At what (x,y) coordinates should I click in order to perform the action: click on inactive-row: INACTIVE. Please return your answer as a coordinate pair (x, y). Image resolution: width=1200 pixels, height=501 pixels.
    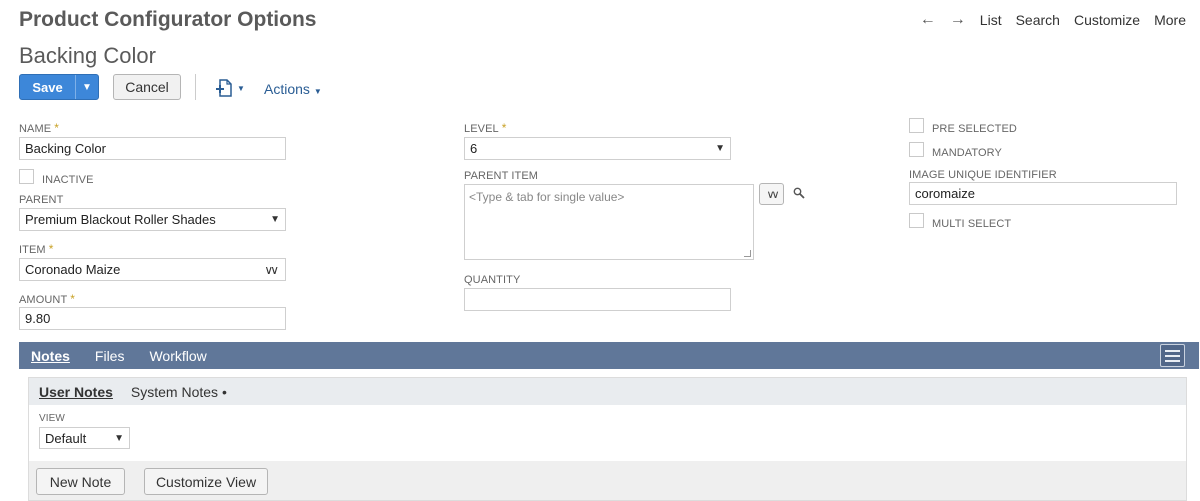
    Looking at the image, I should click on (56, 176).